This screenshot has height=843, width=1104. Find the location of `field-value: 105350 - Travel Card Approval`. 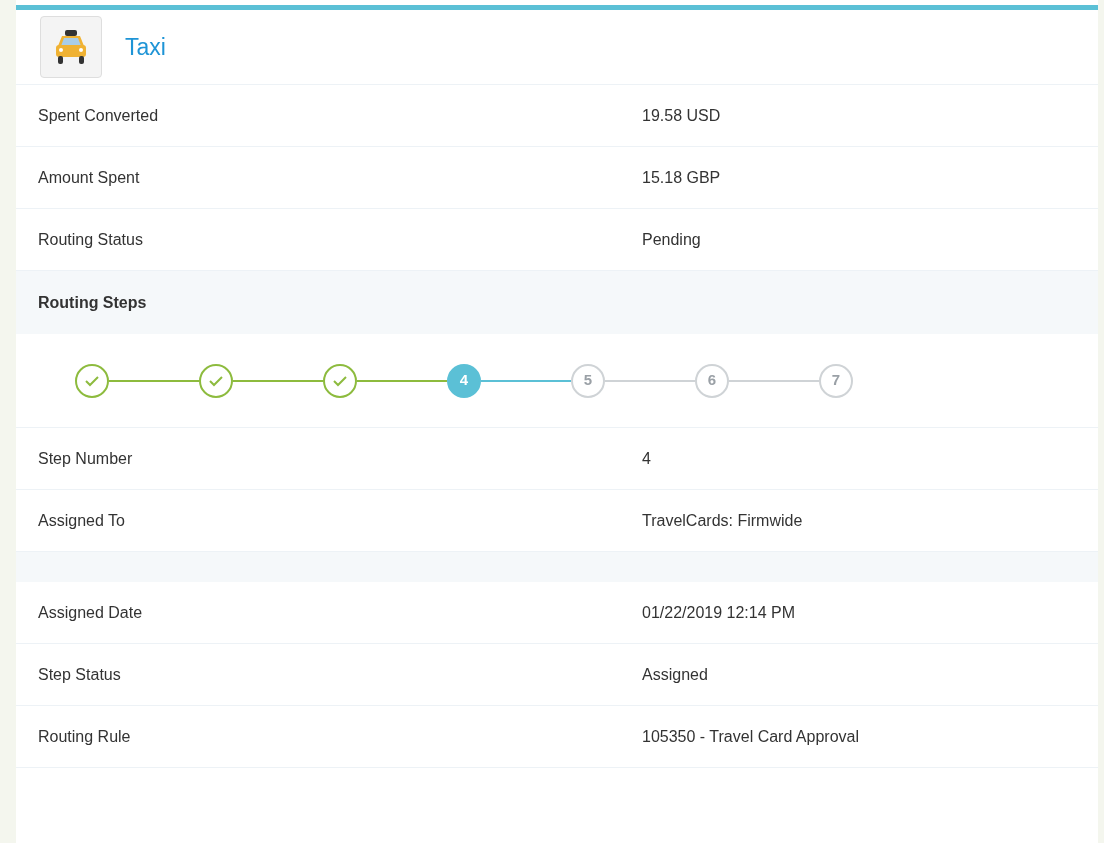

field-value: 105350 - Travel Card Approval is located at coordinates (750, 736).